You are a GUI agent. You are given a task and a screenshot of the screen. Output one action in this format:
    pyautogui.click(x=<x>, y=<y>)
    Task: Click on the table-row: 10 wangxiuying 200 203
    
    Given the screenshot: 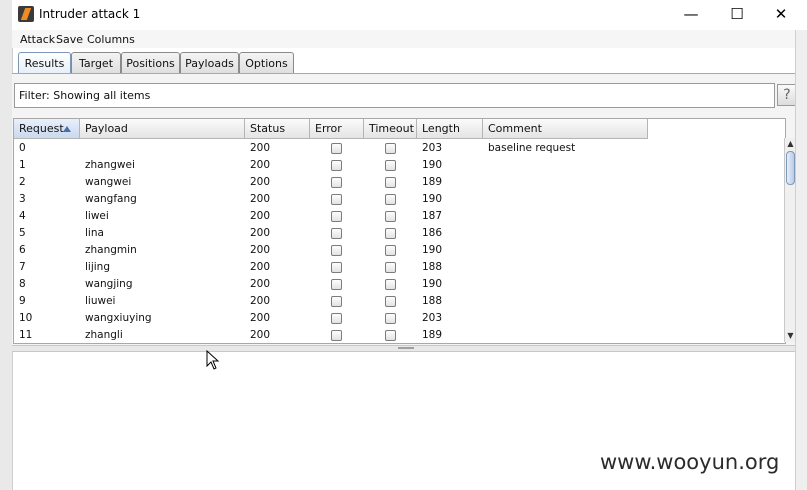 What is the action you would take?
    pyautogui.click(x=331, y=318)
    